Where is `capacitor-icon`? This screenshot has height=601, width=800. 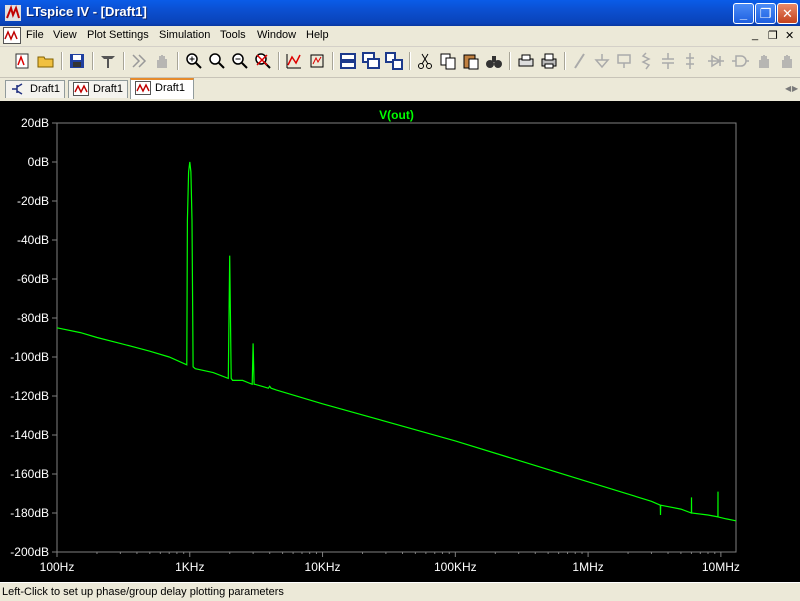 capacitor-icon is located at coordinates (668, 61).